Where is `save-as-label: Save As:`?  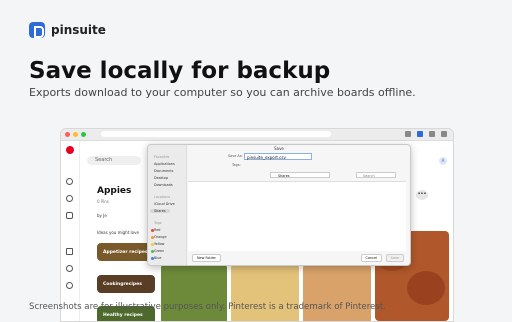
save-as-label: Save As: is located at coordinates (235, 156).